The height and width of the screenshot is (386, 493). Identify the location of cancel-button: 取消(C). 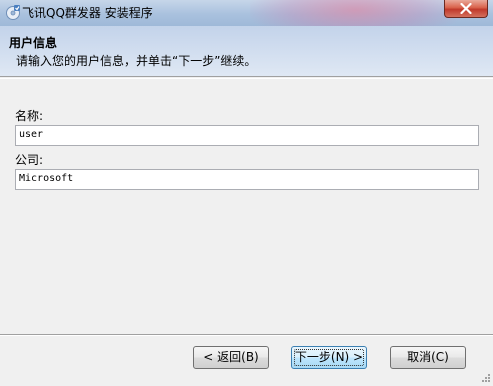
(428, 357).